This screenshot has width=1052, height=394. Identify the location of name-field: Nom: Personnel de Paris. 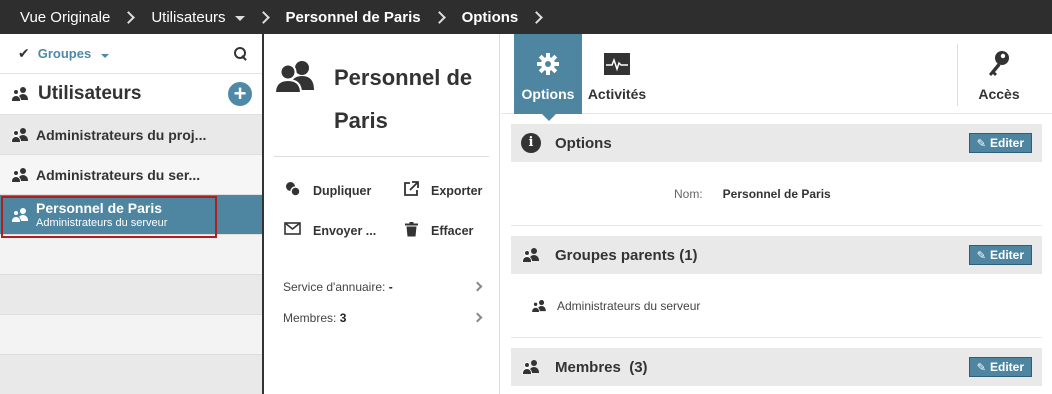
(752, 194).